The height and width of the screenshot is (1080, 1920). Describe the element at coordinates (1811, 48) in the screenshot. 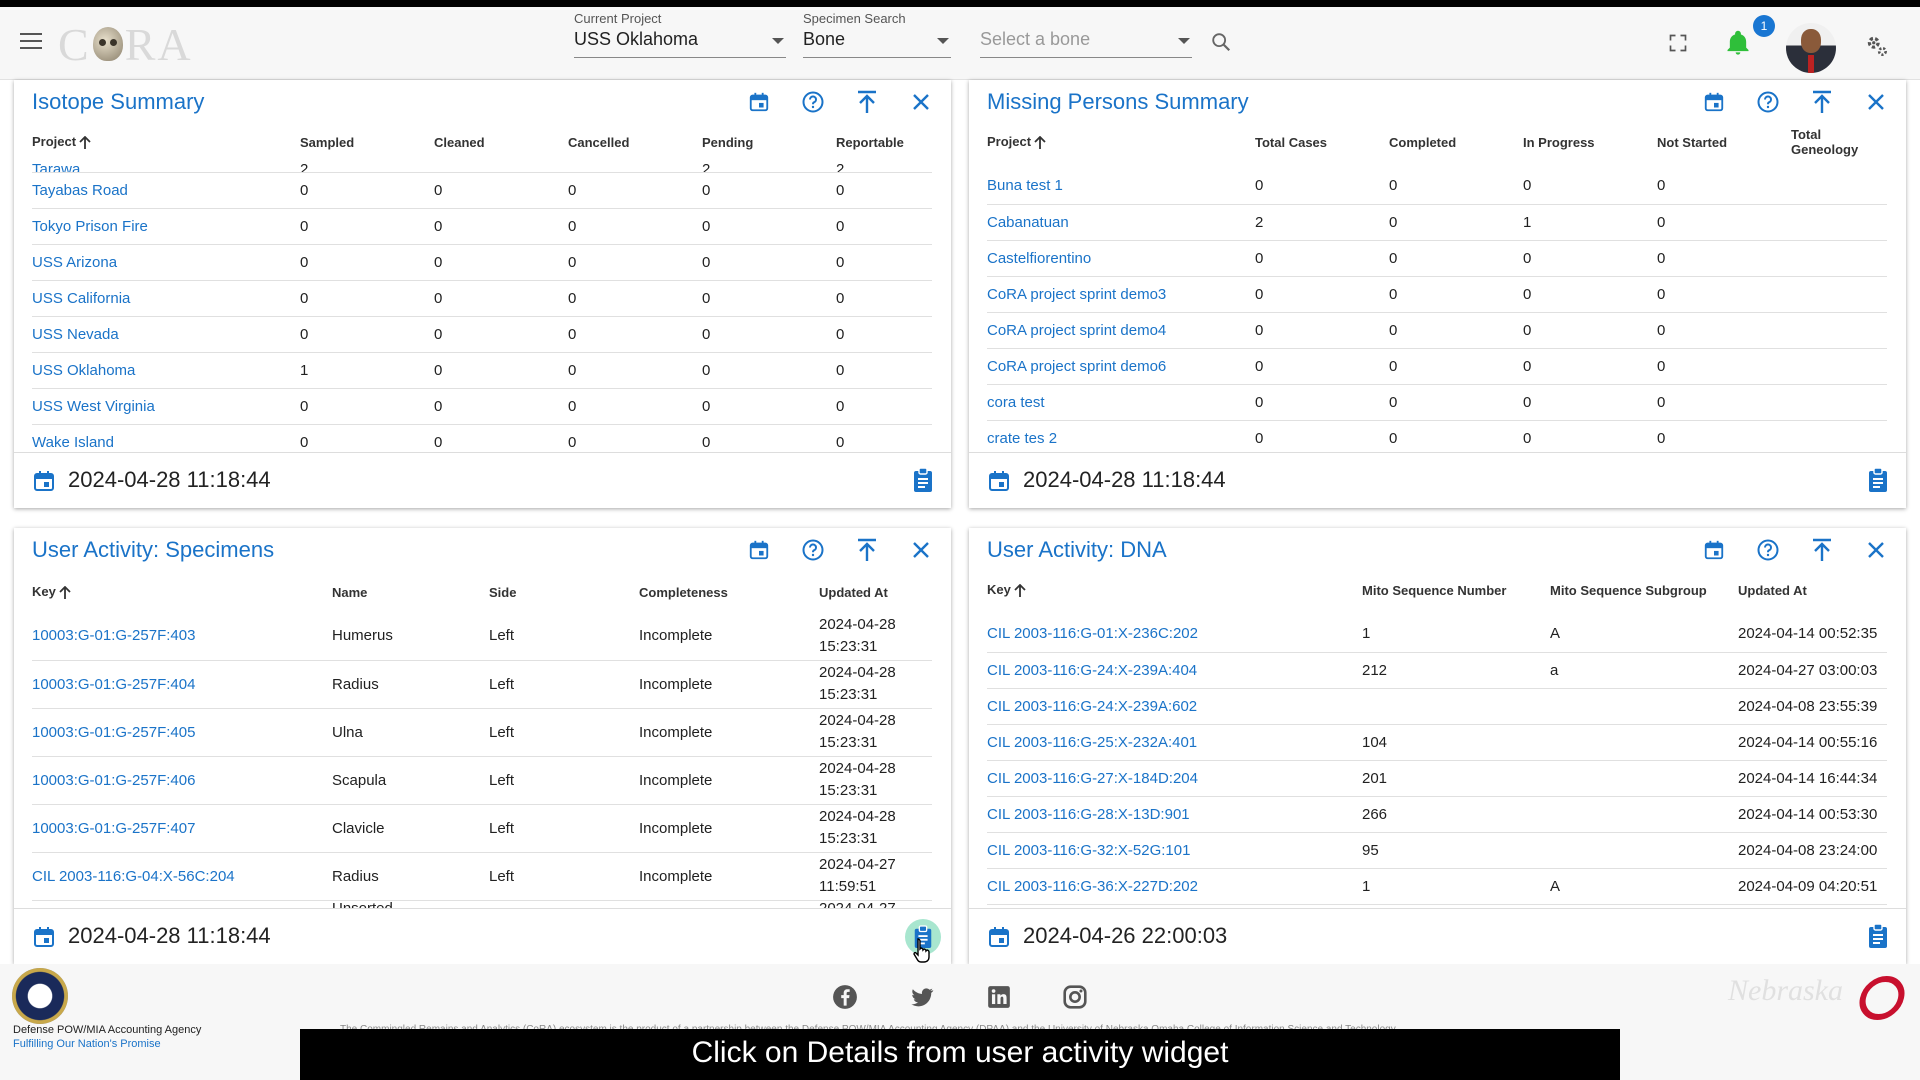

I see `avatar` at that location.